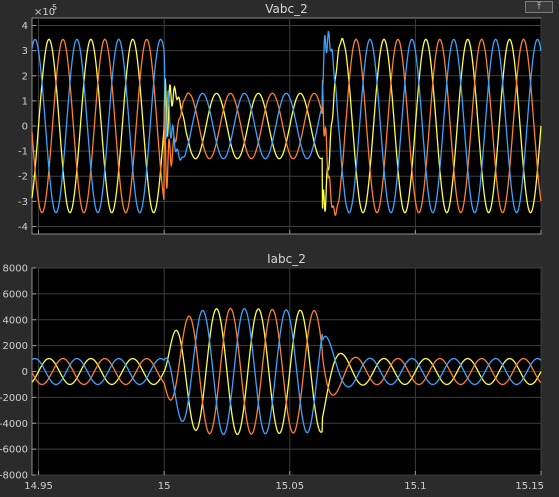  What do you see at coordinates (25, 51) in the screenshot?
I see `vabc-y-tick-label: 3` at bounding box center [25, 51].